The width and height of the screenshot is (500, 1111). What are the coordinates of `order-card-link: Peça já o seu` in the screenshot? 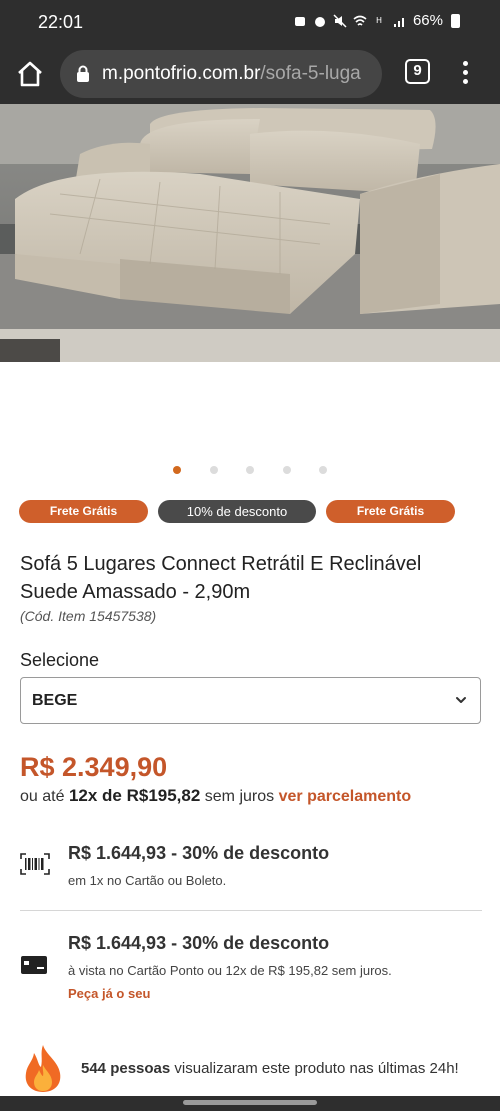 It's located at (109, 993).